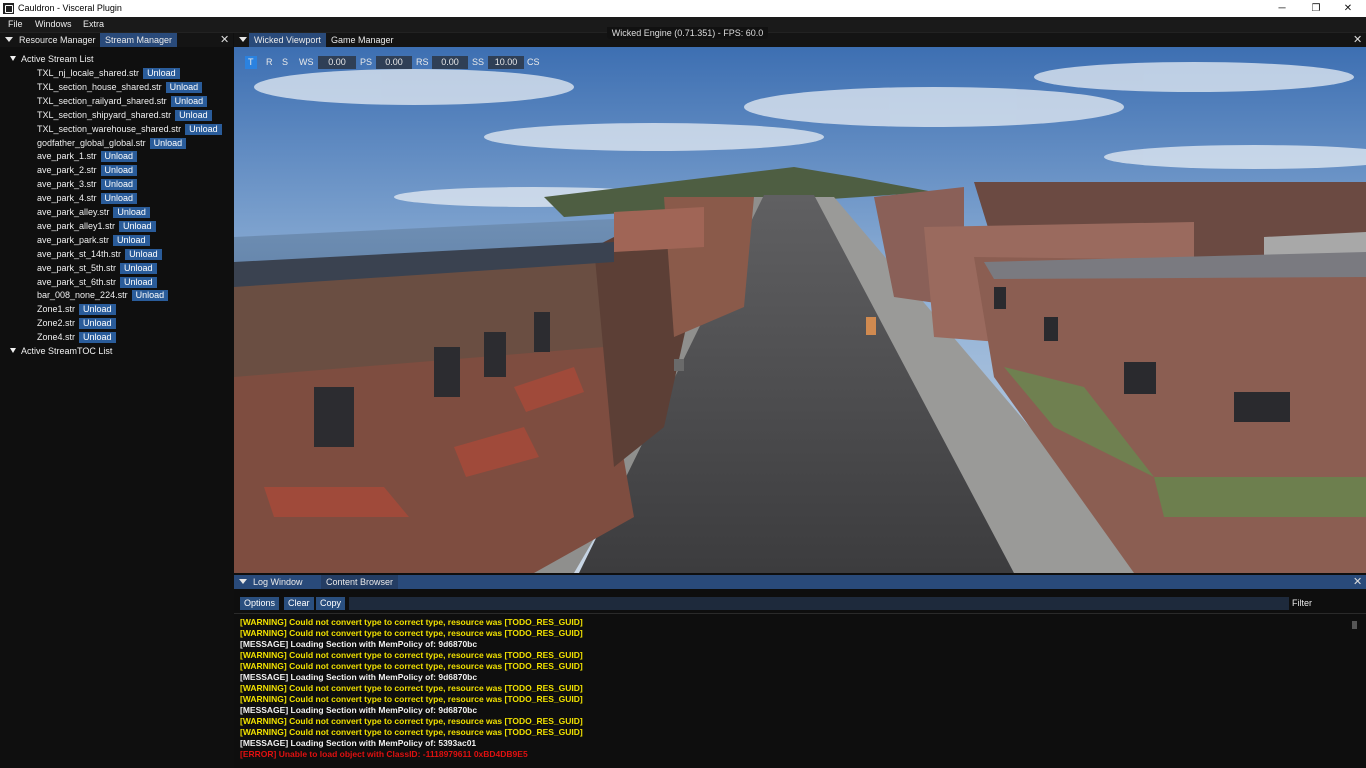 The height and width of the screenshot is (768, 1366). I want to click on tab-wicked-viewport: Wicked Viewport, so click(287, 40).